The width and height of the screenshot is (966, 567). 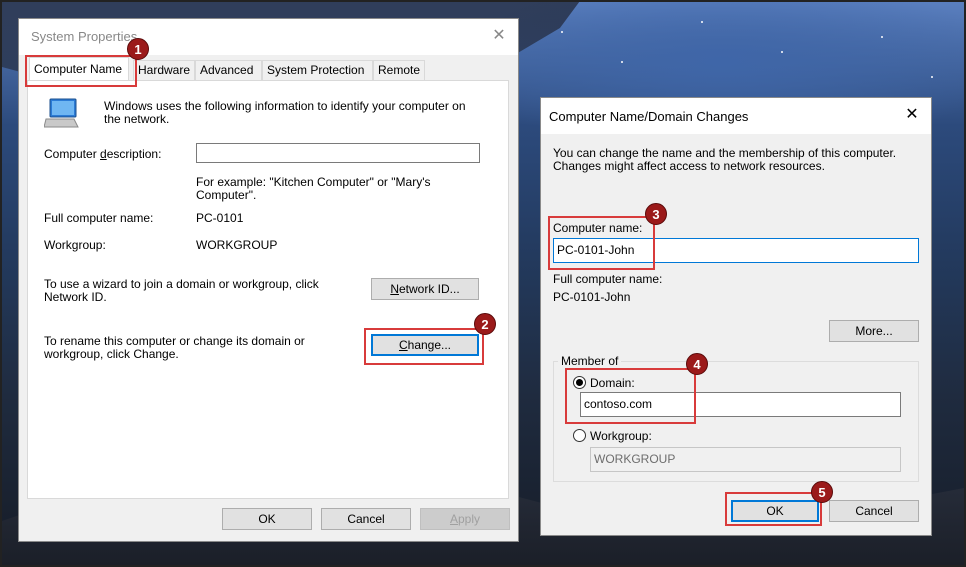 I want to click on dialog-title: Computer Name/Domain Changes, so click(x=649, y=116).